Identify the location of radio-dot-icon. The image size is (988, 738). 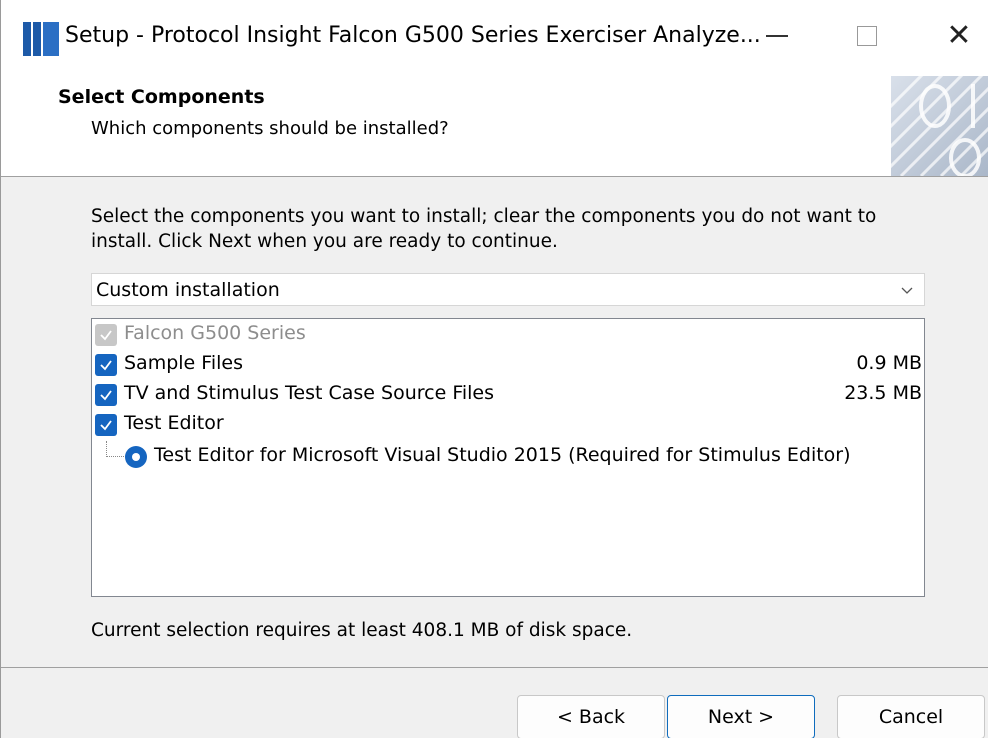
(136, 457).